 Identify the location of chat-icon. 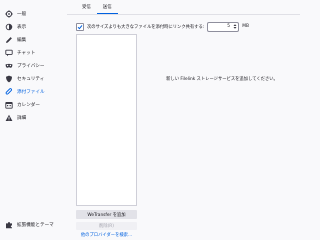
(9, 53).